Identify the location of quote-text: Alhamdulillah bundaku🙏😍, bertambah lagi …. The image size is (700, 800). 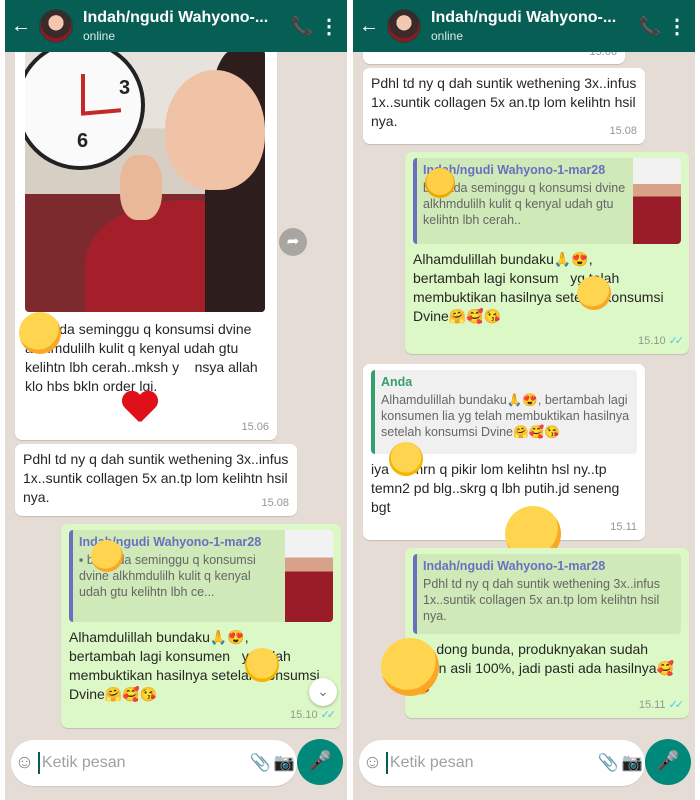
(505, 416).